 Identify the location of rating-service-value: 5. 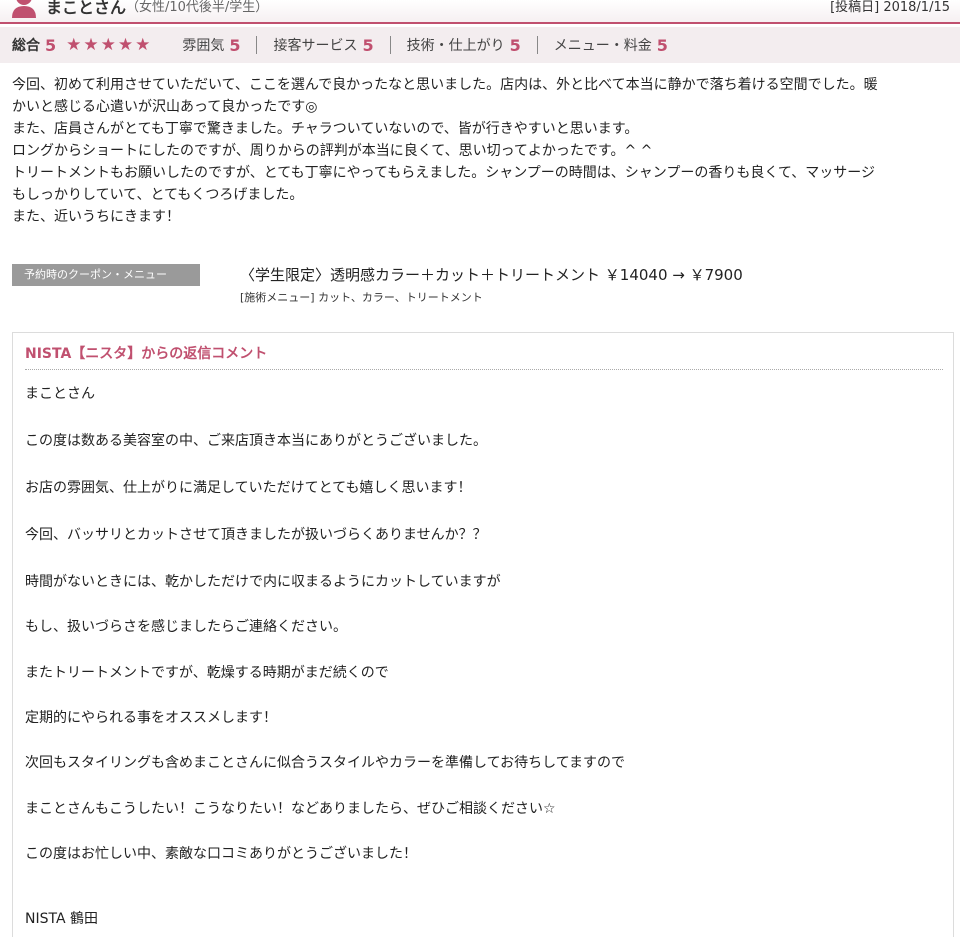
(368, 45).